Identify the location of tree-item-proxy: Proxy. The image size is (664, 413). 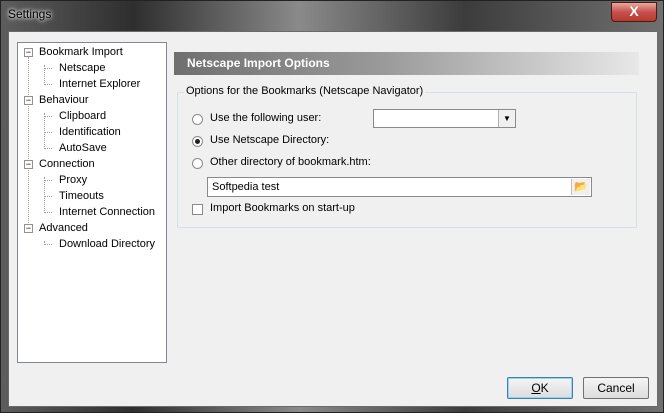
(73, 180).